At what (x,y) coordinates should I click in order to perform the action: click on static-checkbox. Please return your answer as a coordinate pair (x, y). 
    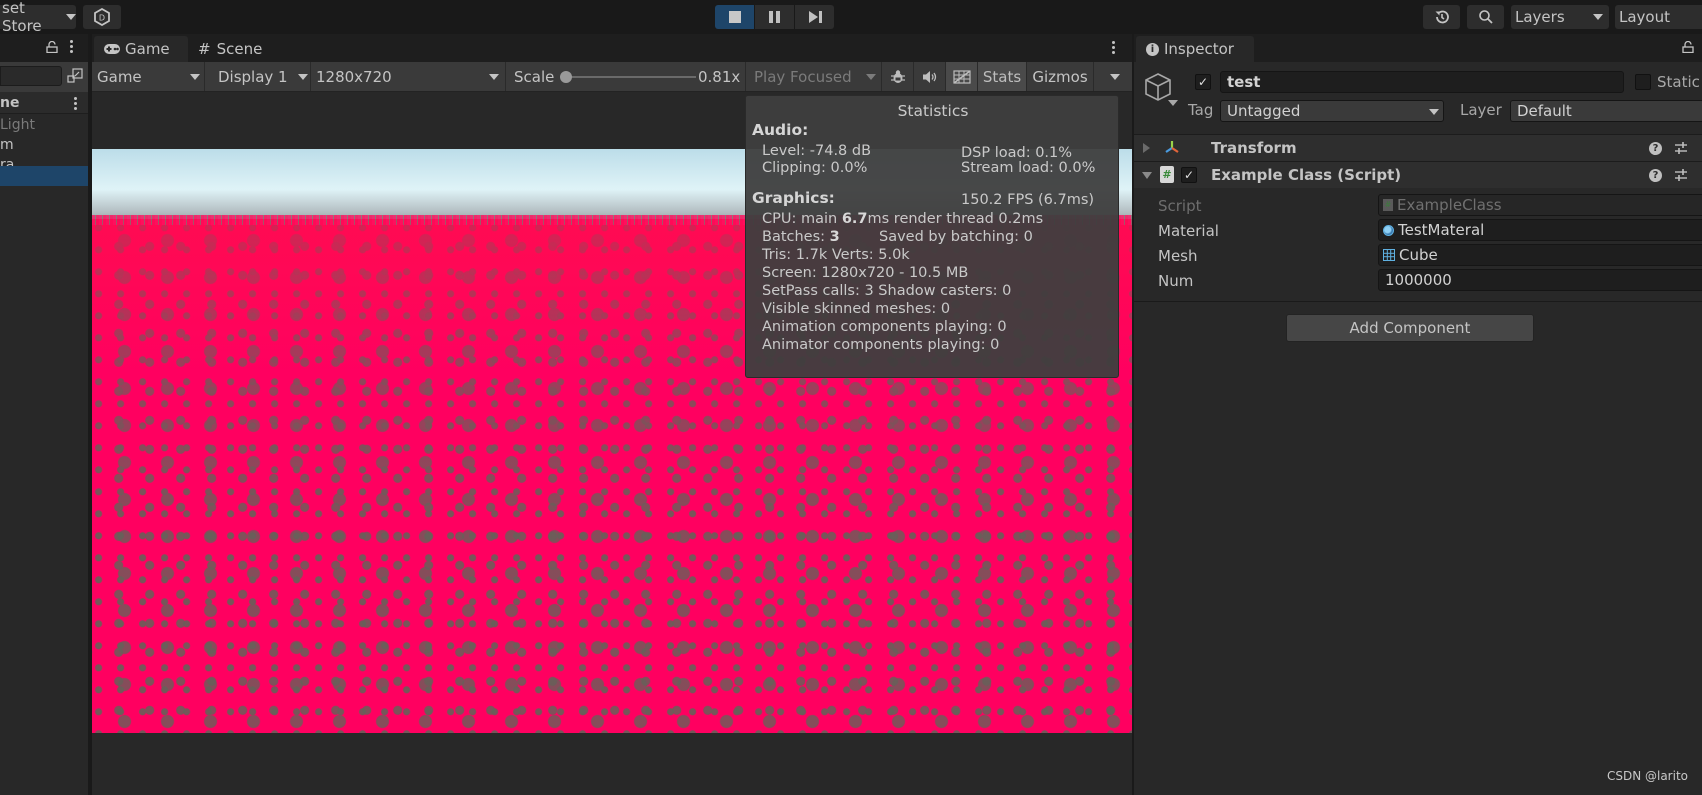
    Looking at the image, I should click on (1643, 82).